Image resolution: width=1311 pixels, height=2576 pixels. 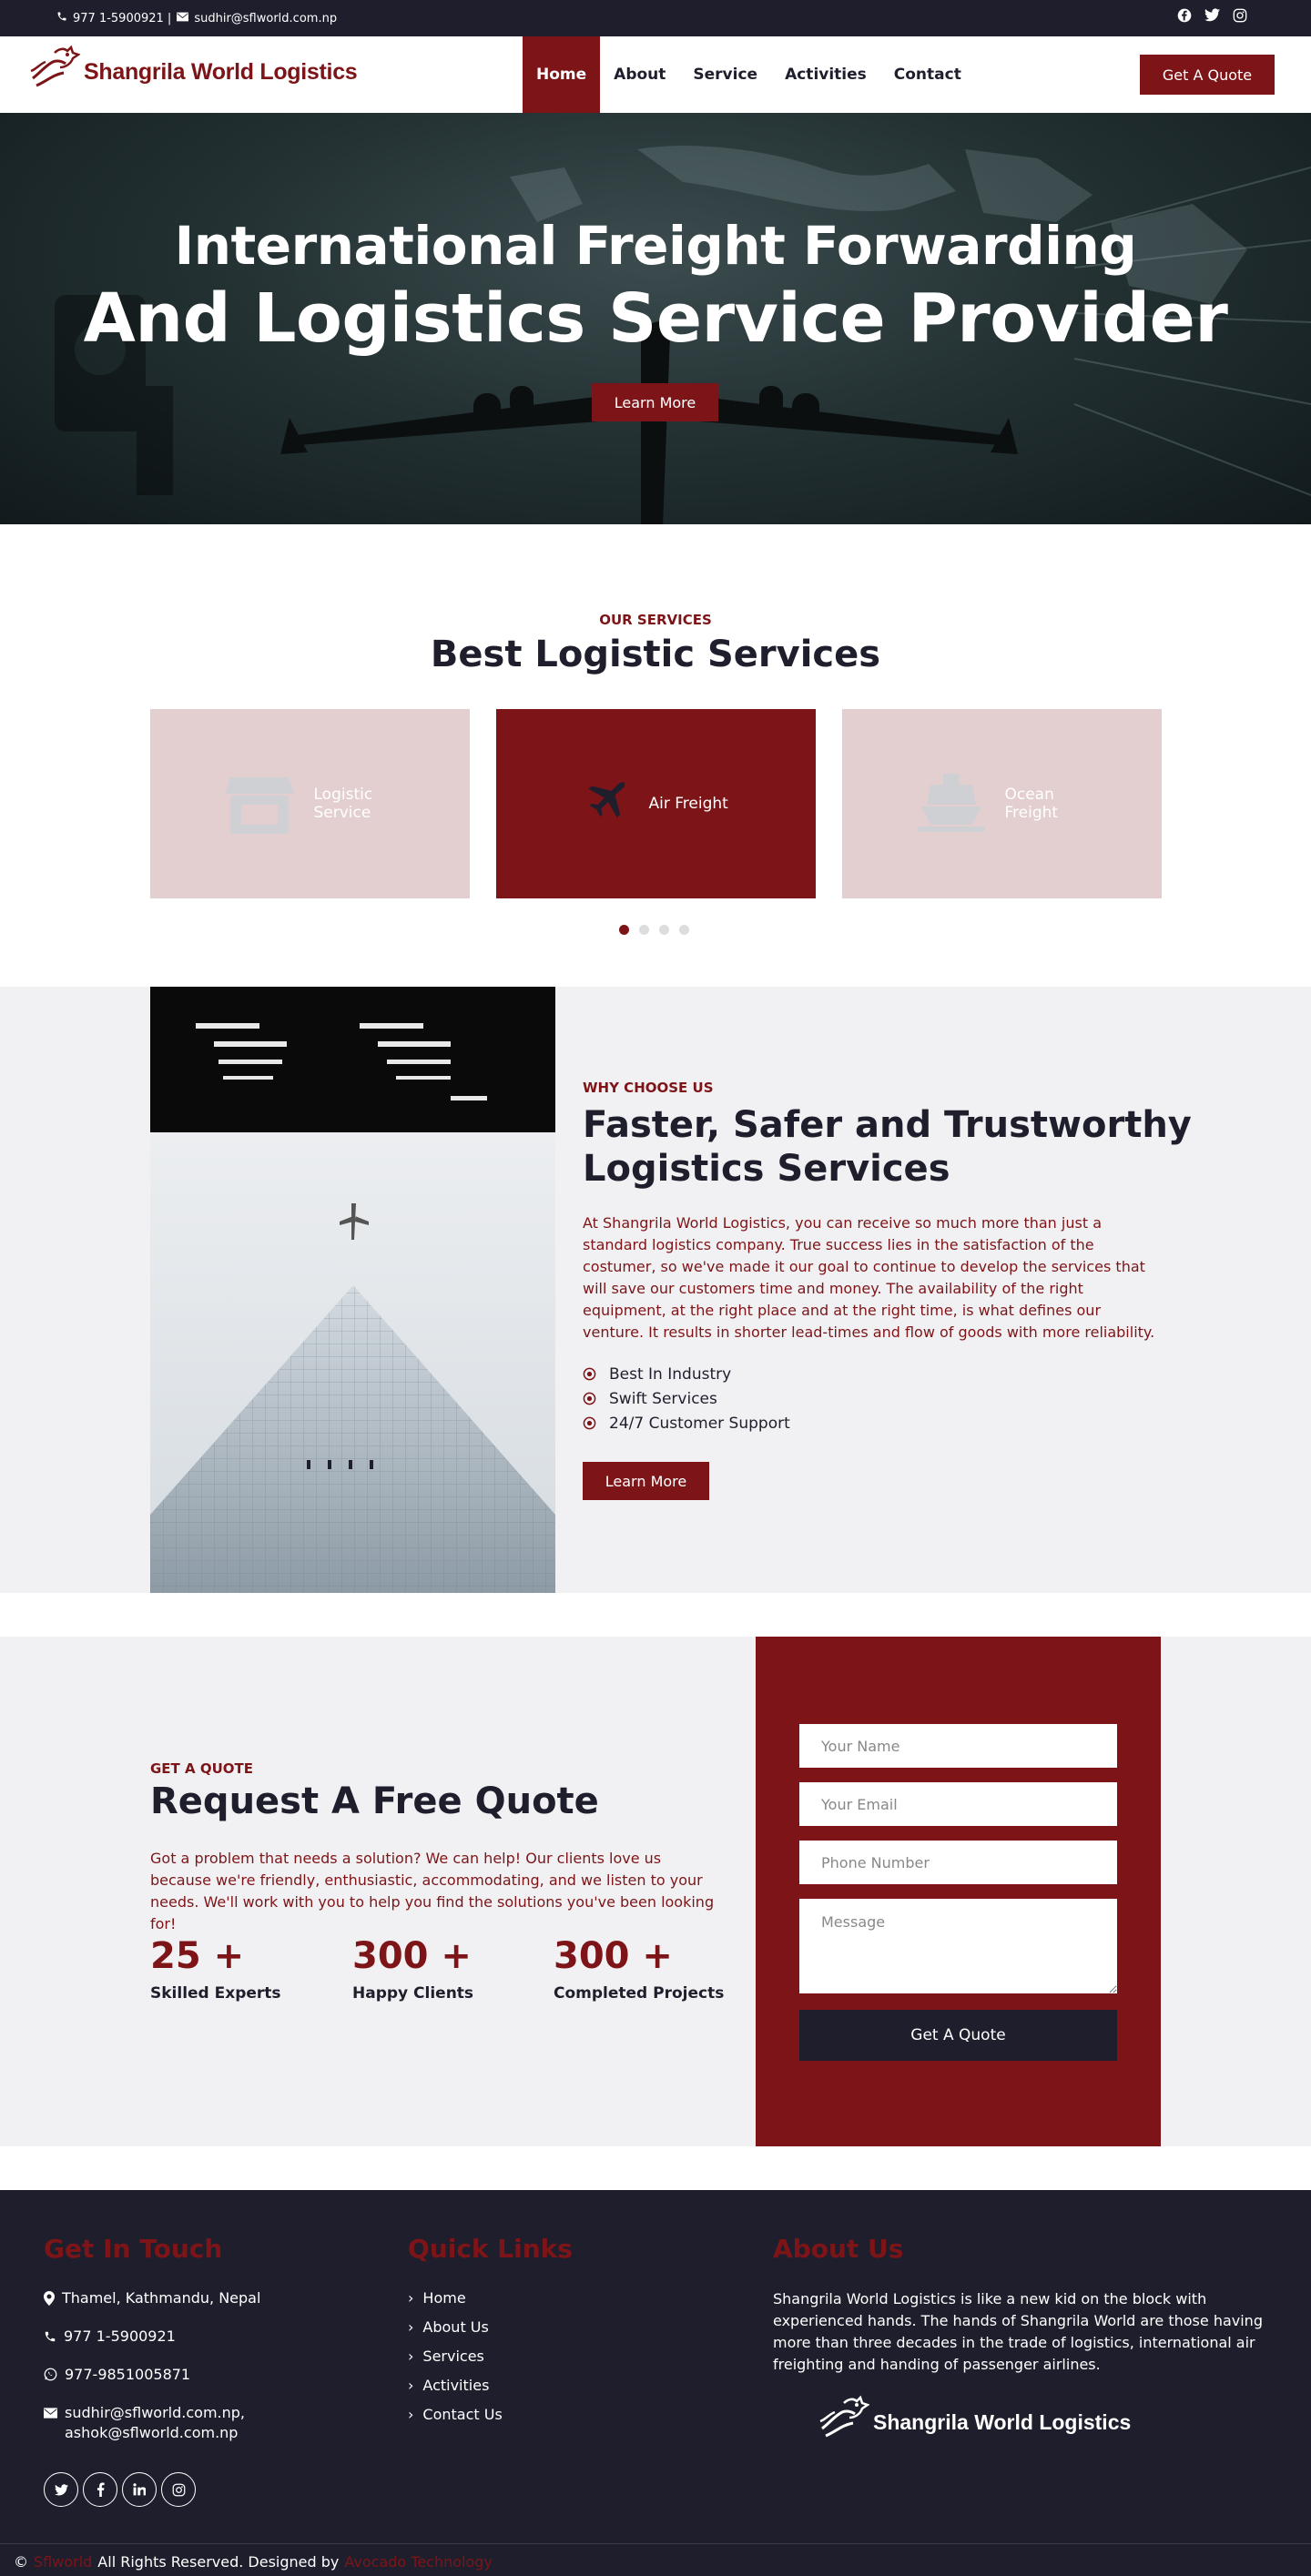 I want to click on footer-link-contact: › Contact Us, so click(x=455, y=2414).